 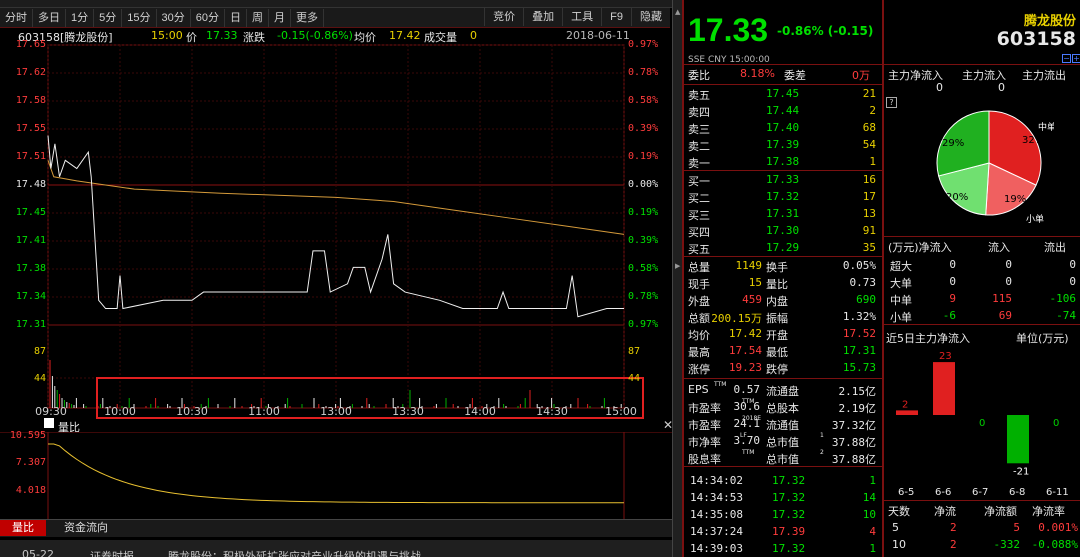 What do you see at coordinates (782, 531) in the screenshot?
I see `tick-row: 14:37:24 17.39 4` at bounding box center [782, 531].